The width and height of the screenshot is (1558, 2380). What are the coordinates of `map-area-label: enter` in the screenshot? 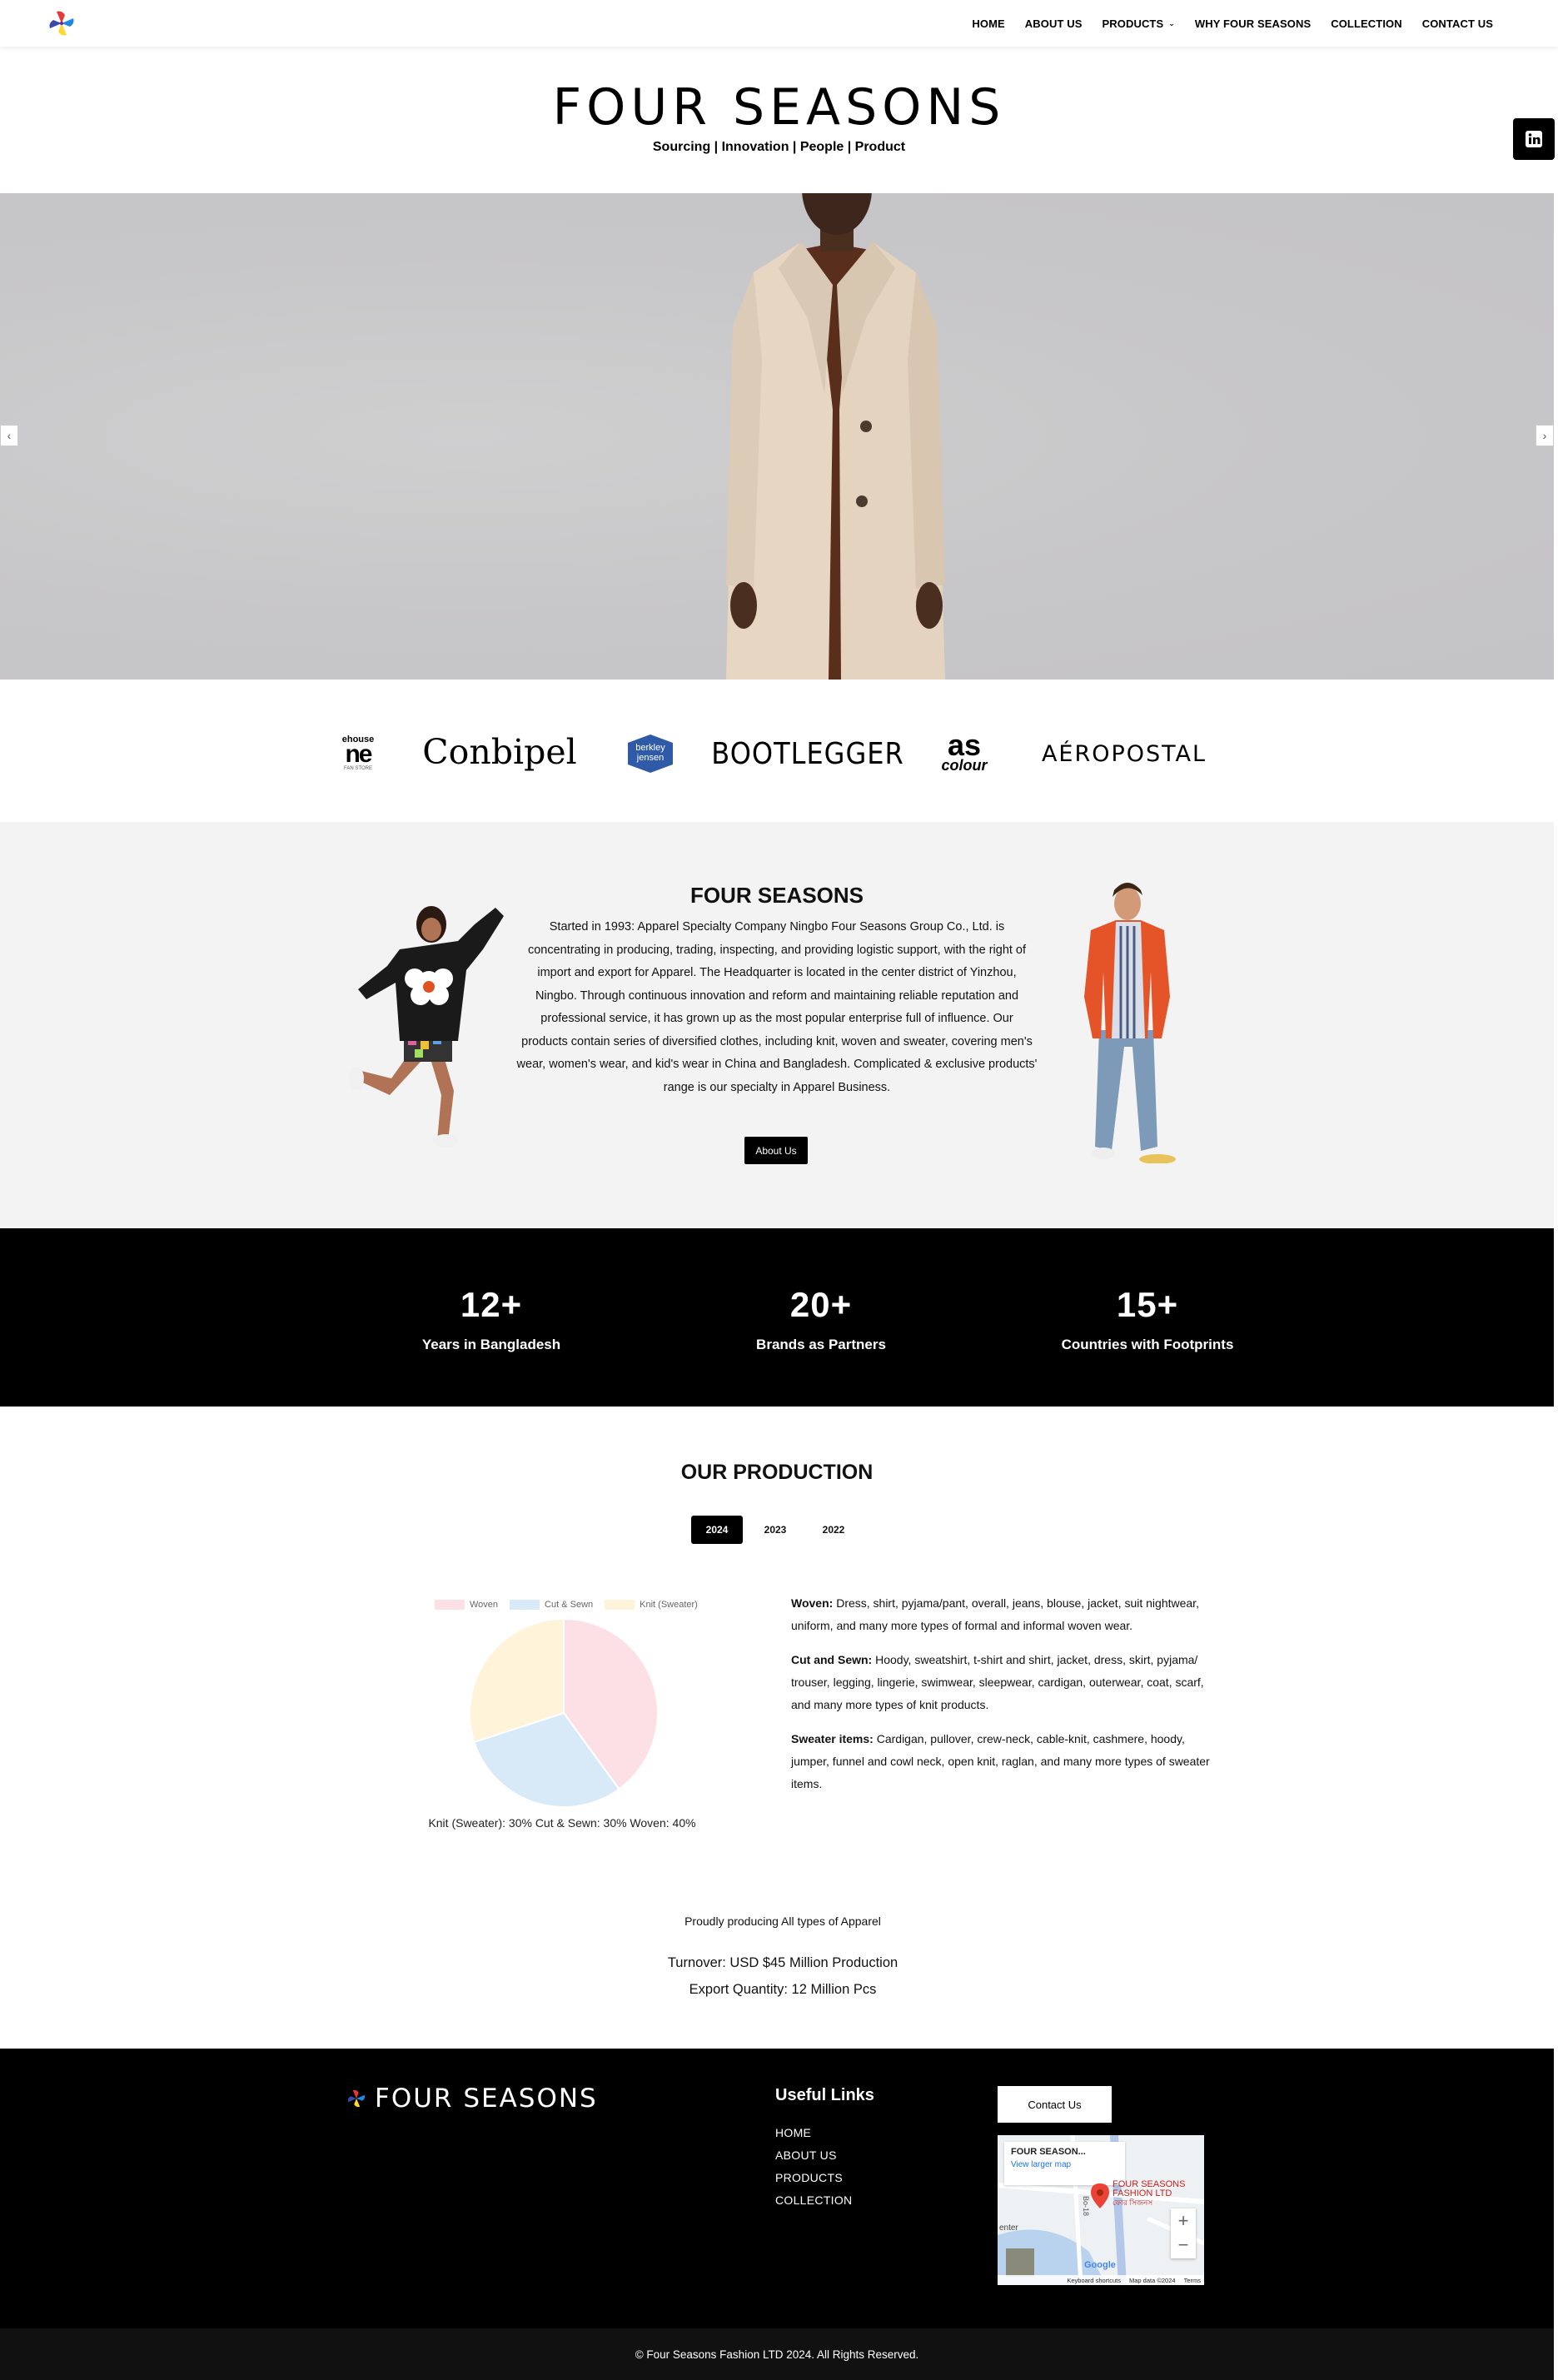 It's located at (1008, 2228).